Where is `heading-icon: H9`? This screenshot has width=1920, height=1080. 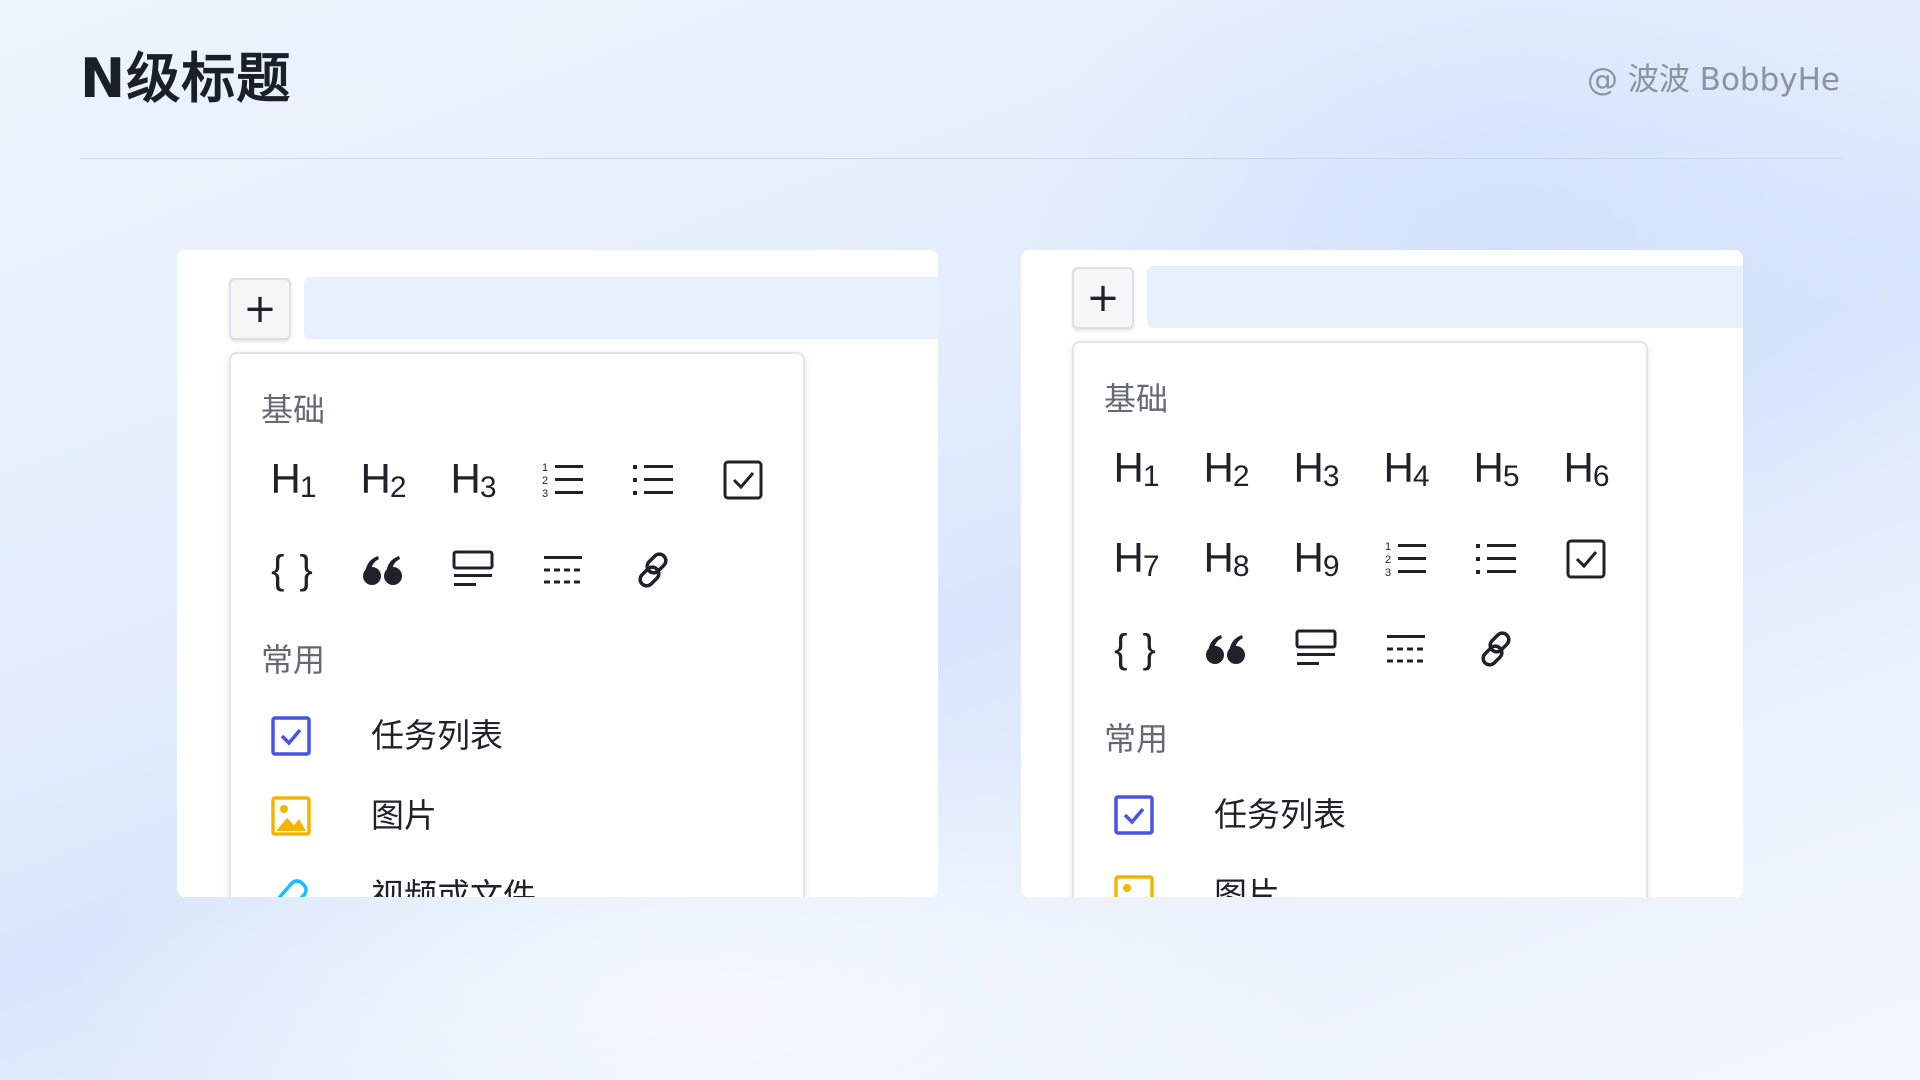
heading-icon: H9 is located at coordinates (1316, 559).